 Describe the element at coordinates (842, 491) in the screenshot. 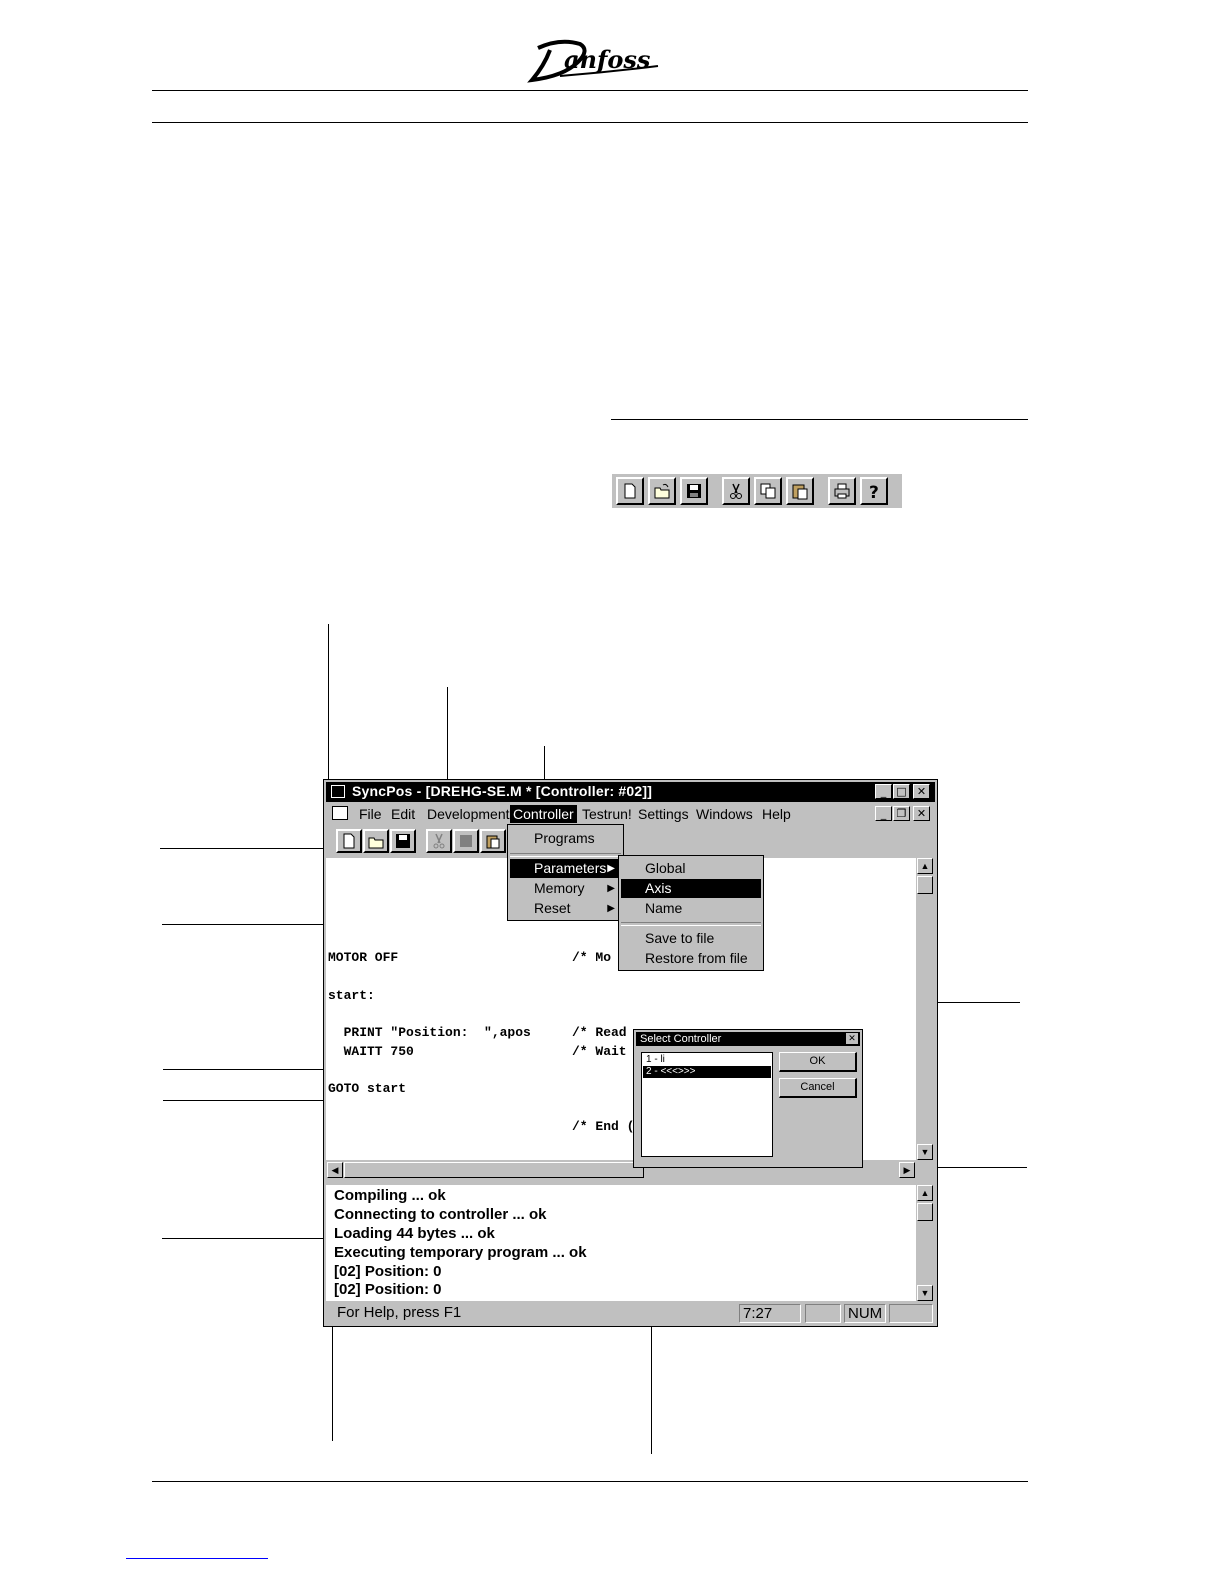

I see `print-icon` at that location.